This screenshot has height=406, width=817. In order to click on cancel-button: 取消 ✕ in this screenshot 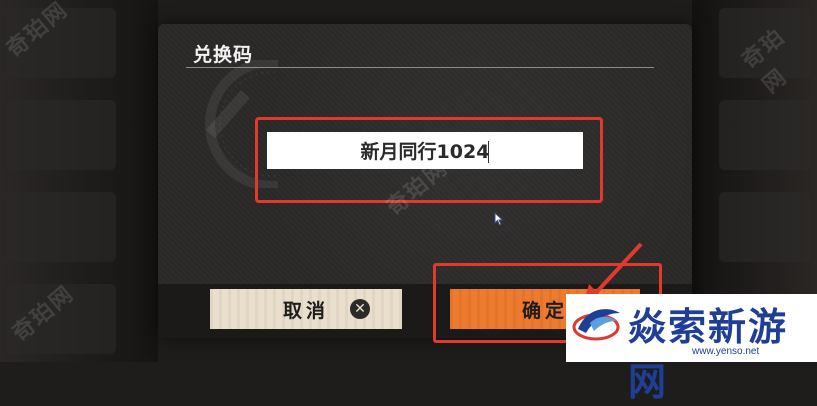, I will do `click(306, 309)`.